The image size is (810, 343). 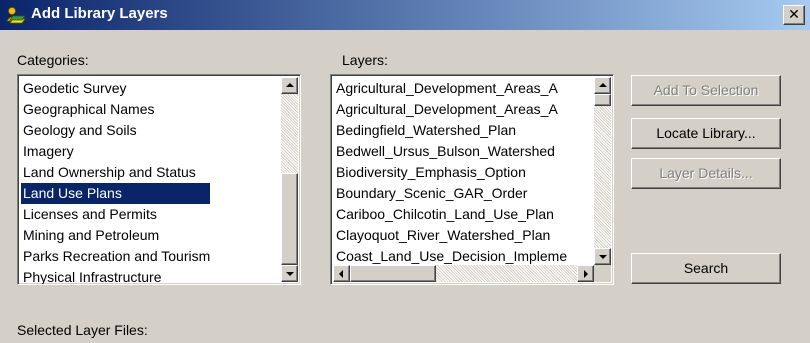 What do you see at coordinates (450, 214) in the screenshot?
I see `list-item: Cariboo_Chilcotin_Land_Use_Plan` at bounding box center [450, 214].